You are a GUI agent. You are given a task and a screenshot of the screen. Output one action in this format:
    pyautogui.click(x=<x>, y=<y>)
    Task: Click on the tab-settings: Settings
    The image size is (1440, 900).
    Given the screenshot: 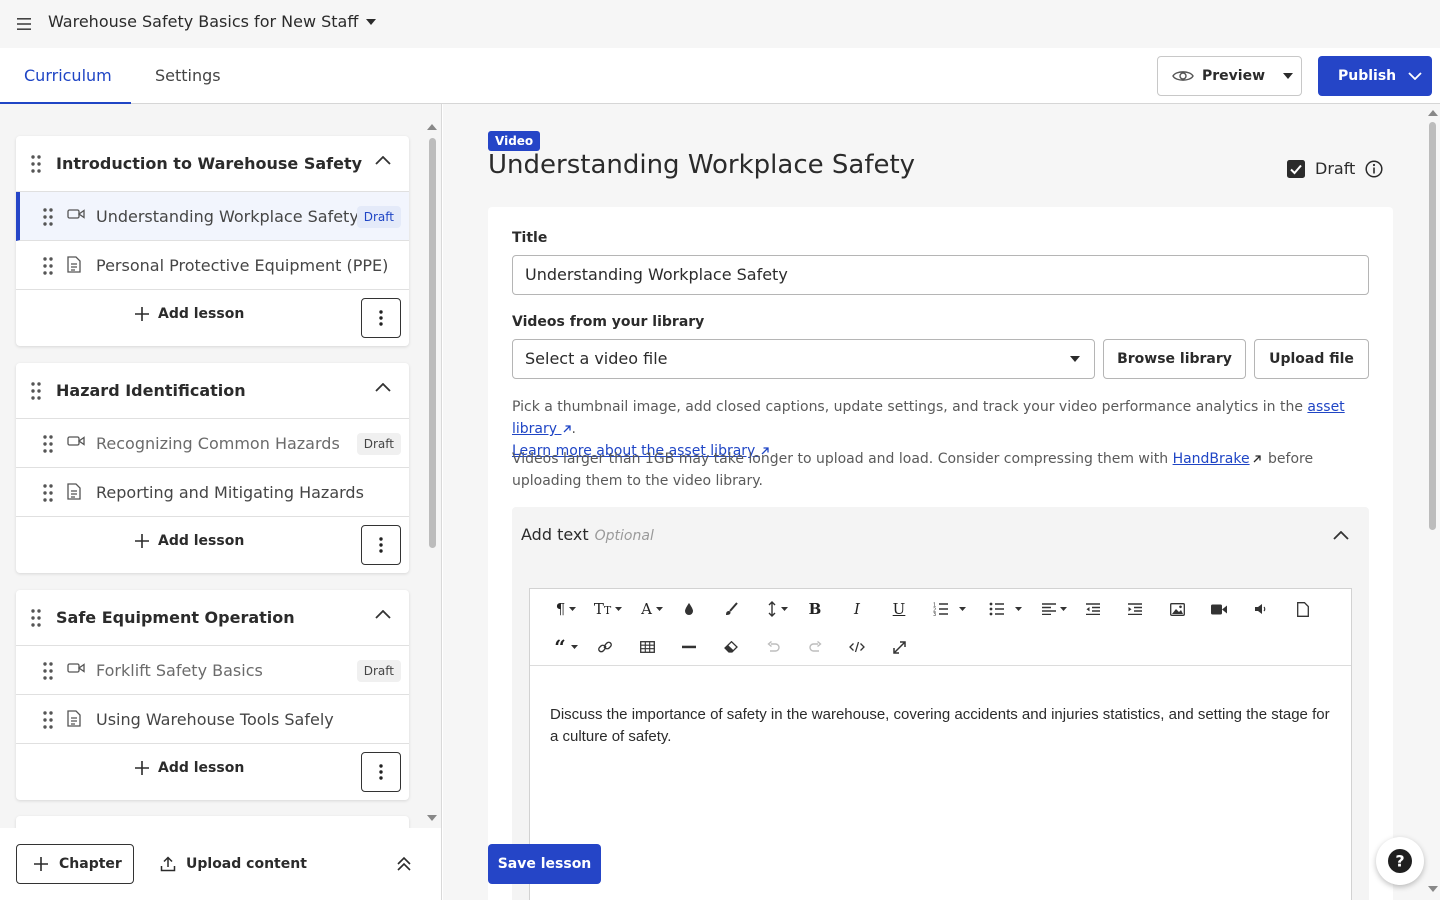 What is the action you would take?
    pyautogui.click(x=188, y=76)
    